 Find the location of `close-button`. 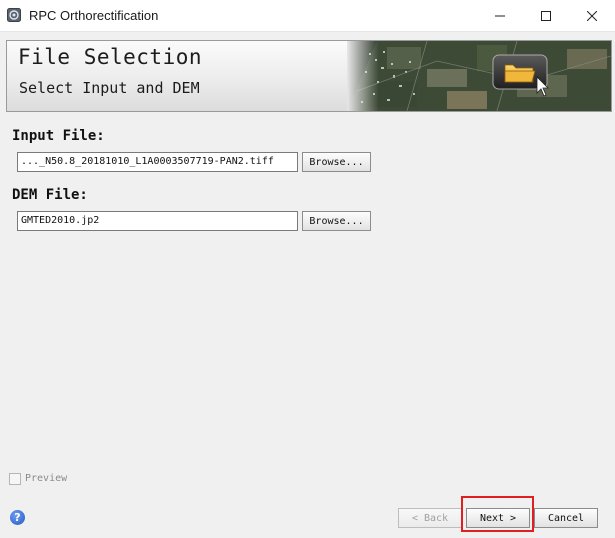

close-button is located at coordinates (592, 15).